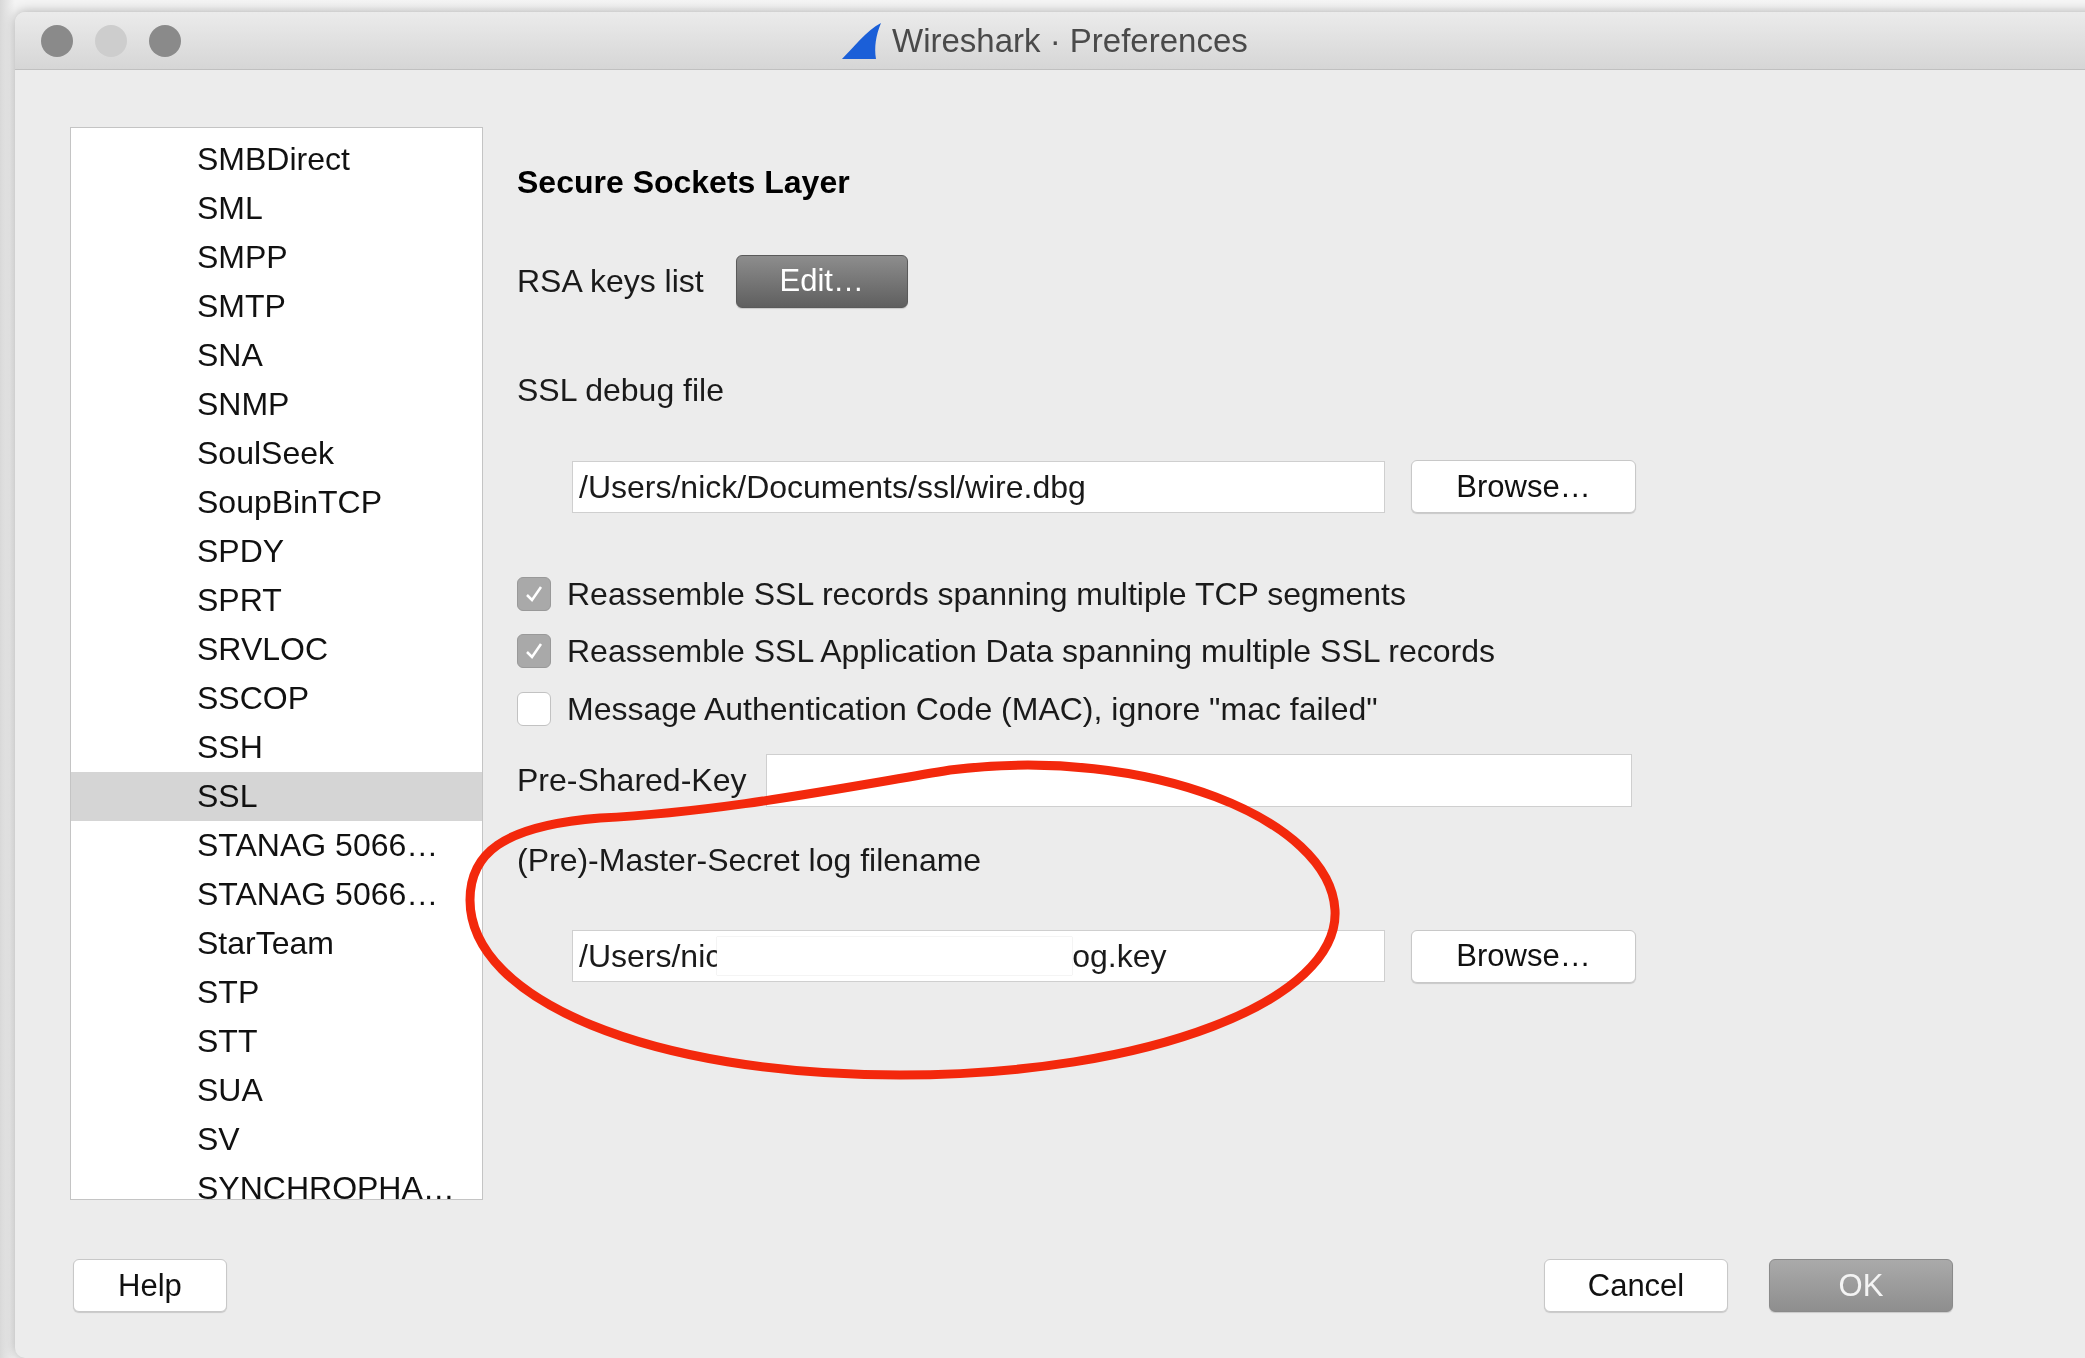  Describe the element at coordinates (276, 796) in the screenshot. I see `sidebar-item: SSL` at that location.